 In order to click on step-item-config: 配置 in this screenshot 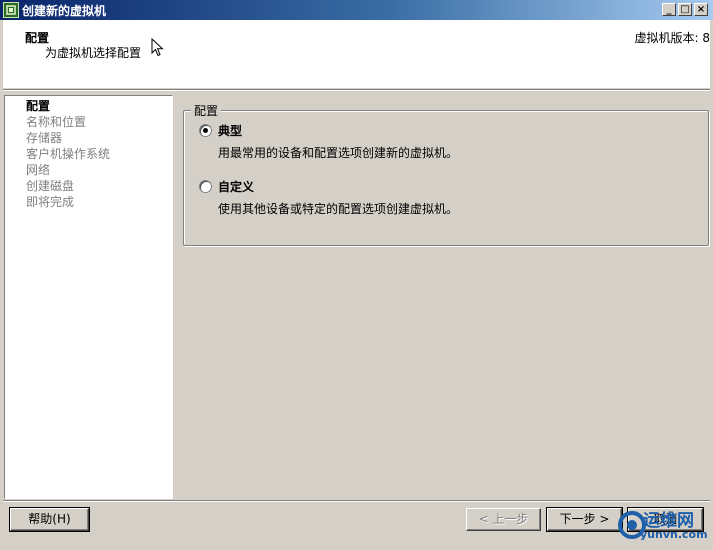, I will do `click(38, 106)`.